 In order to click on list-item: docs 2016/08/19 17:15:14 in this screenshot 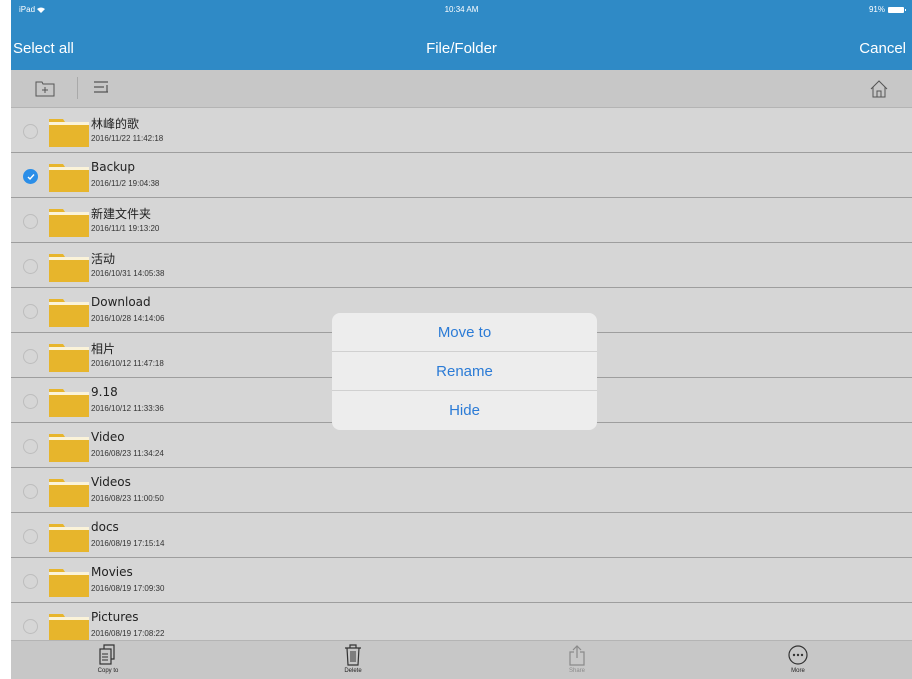, I will do `click(461, 535)`.